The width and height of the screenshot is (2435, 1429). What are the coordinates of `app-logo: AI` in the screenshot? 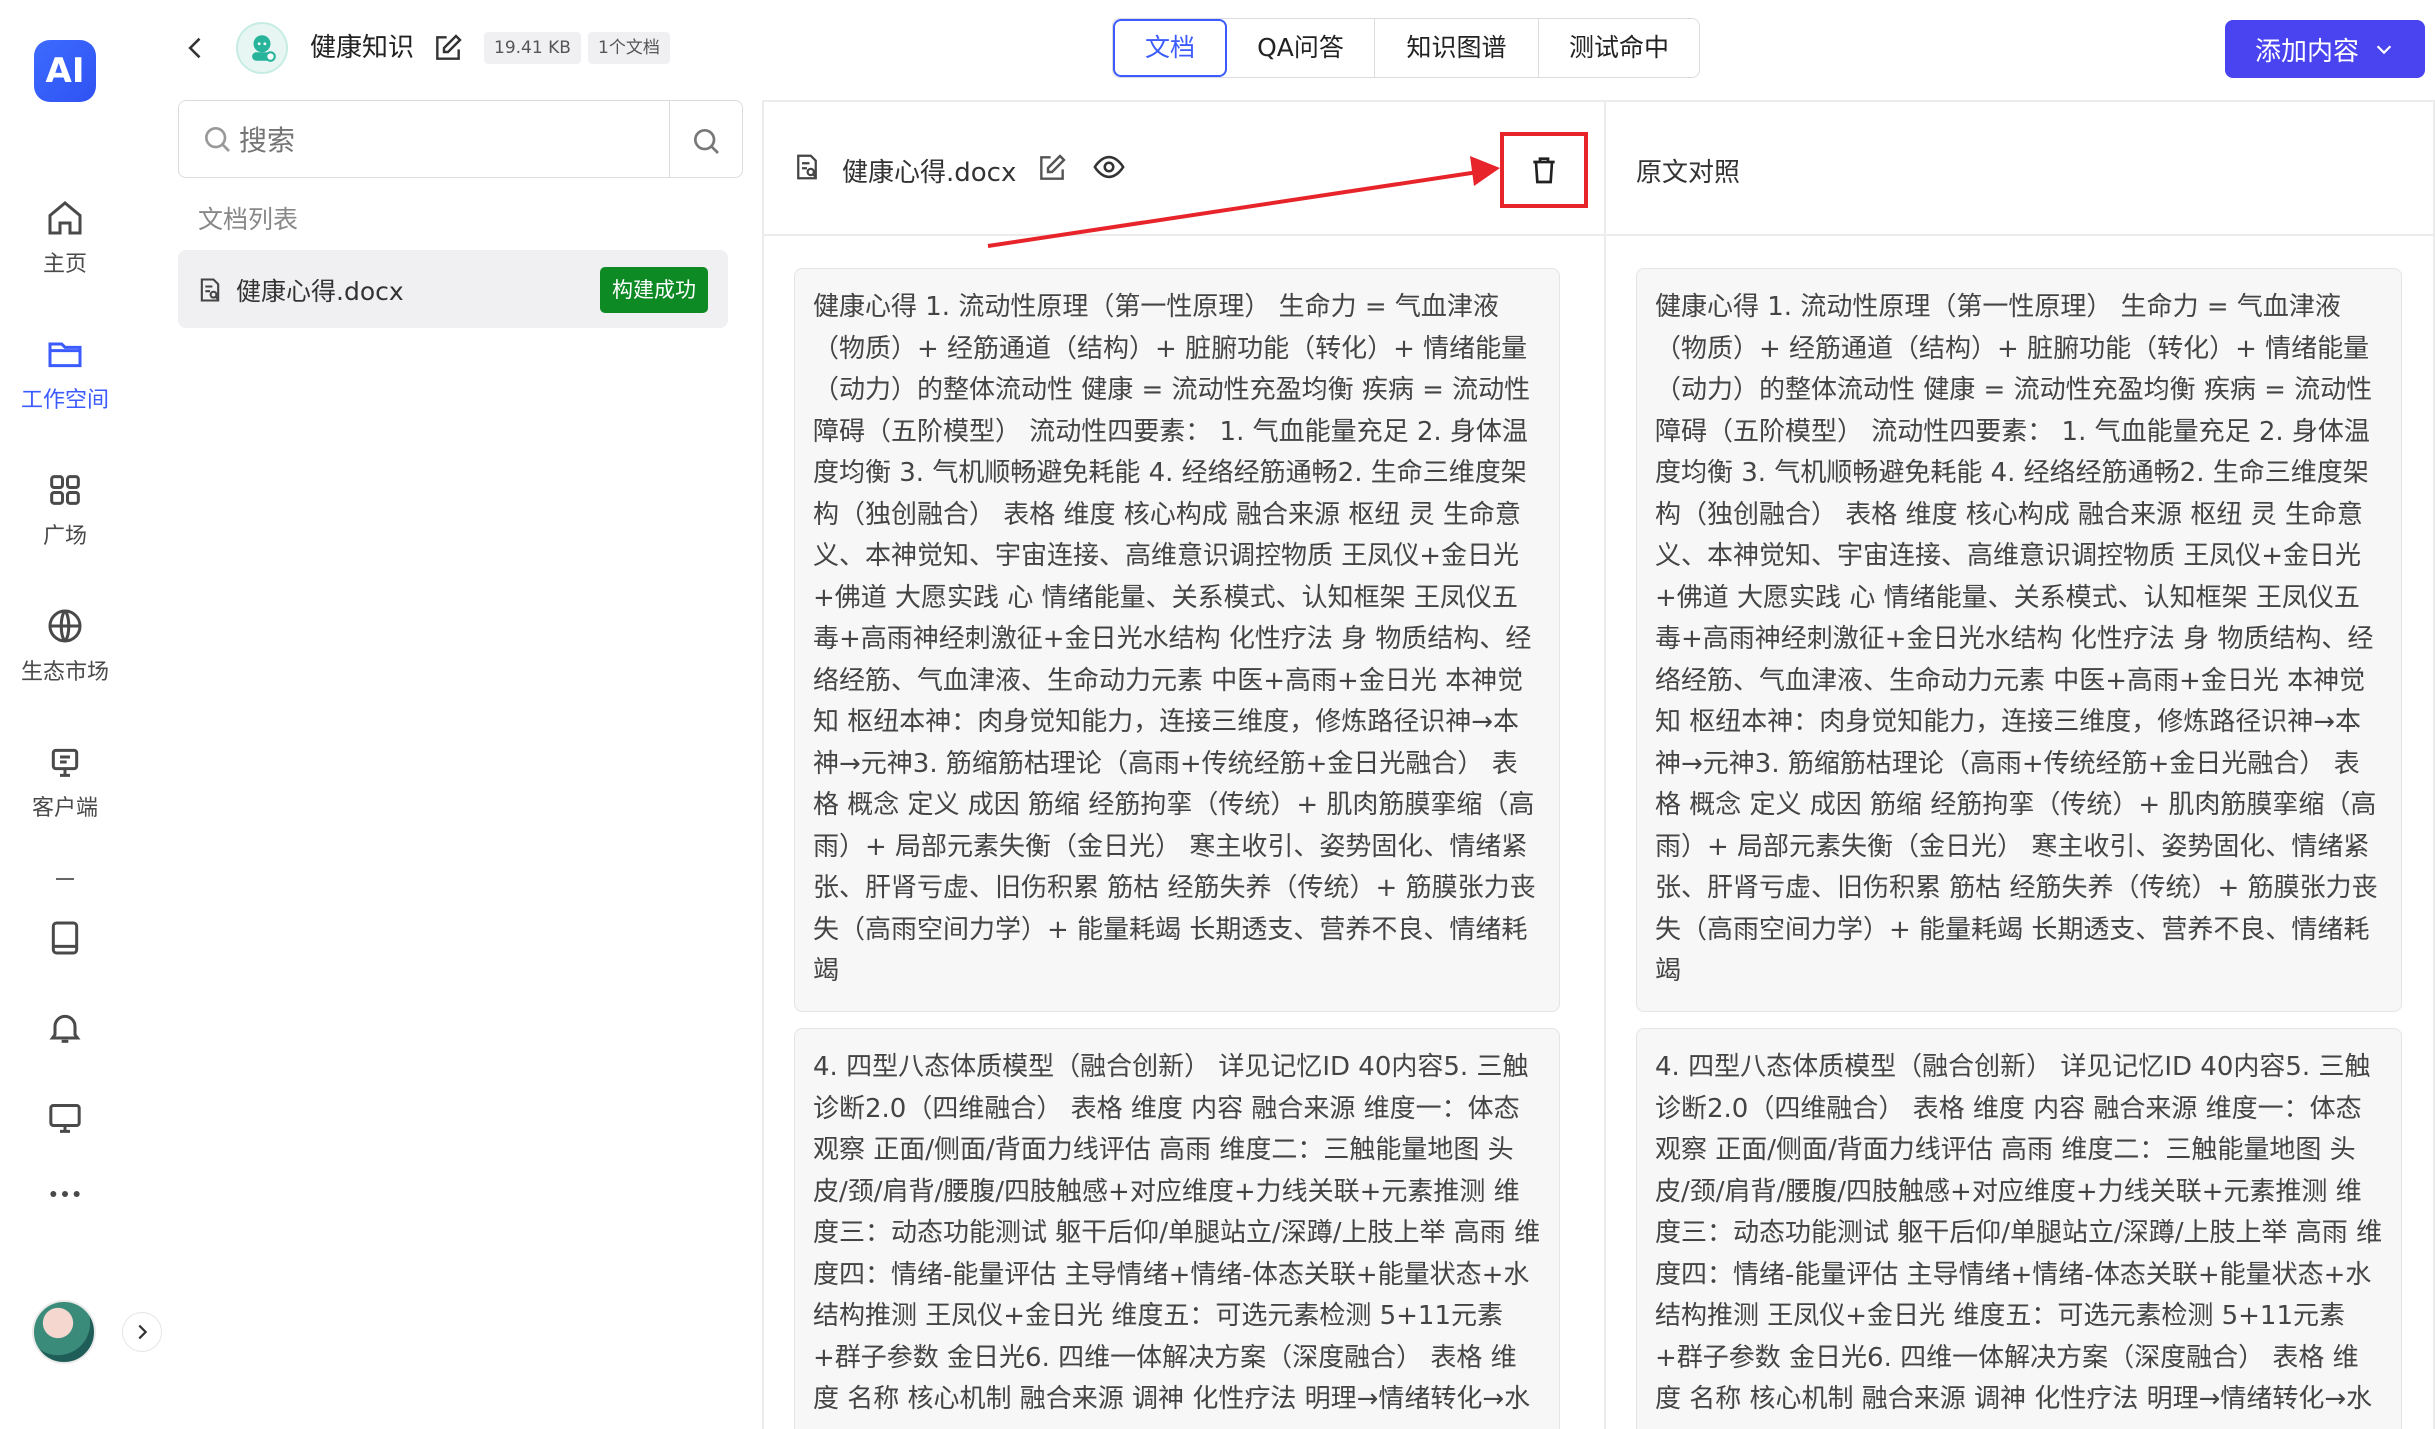 It's located at (65, 71).